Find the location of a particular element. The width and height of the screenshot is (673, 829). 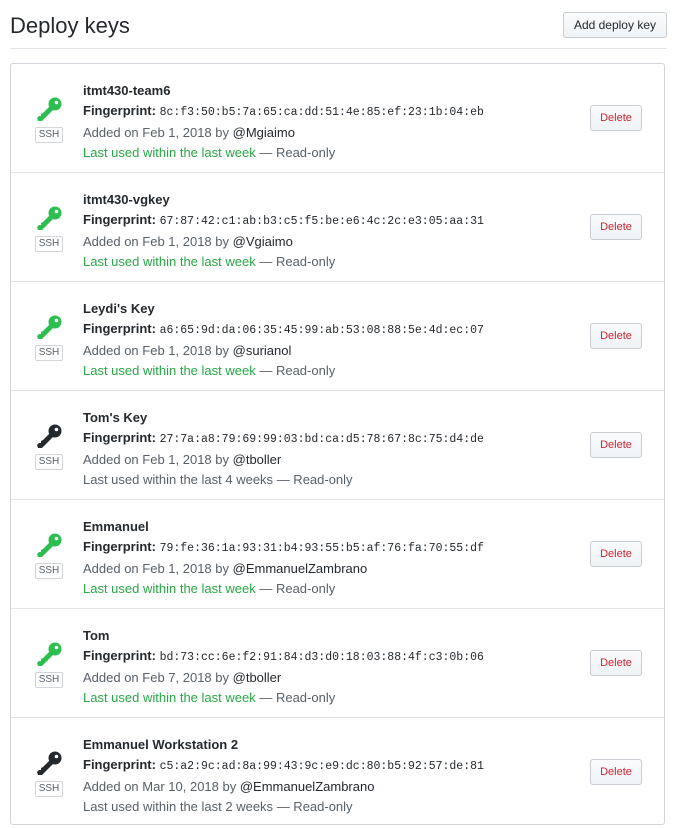

added-date: Added on Mar 10, 2018 by is located at coordinates (160, 786).